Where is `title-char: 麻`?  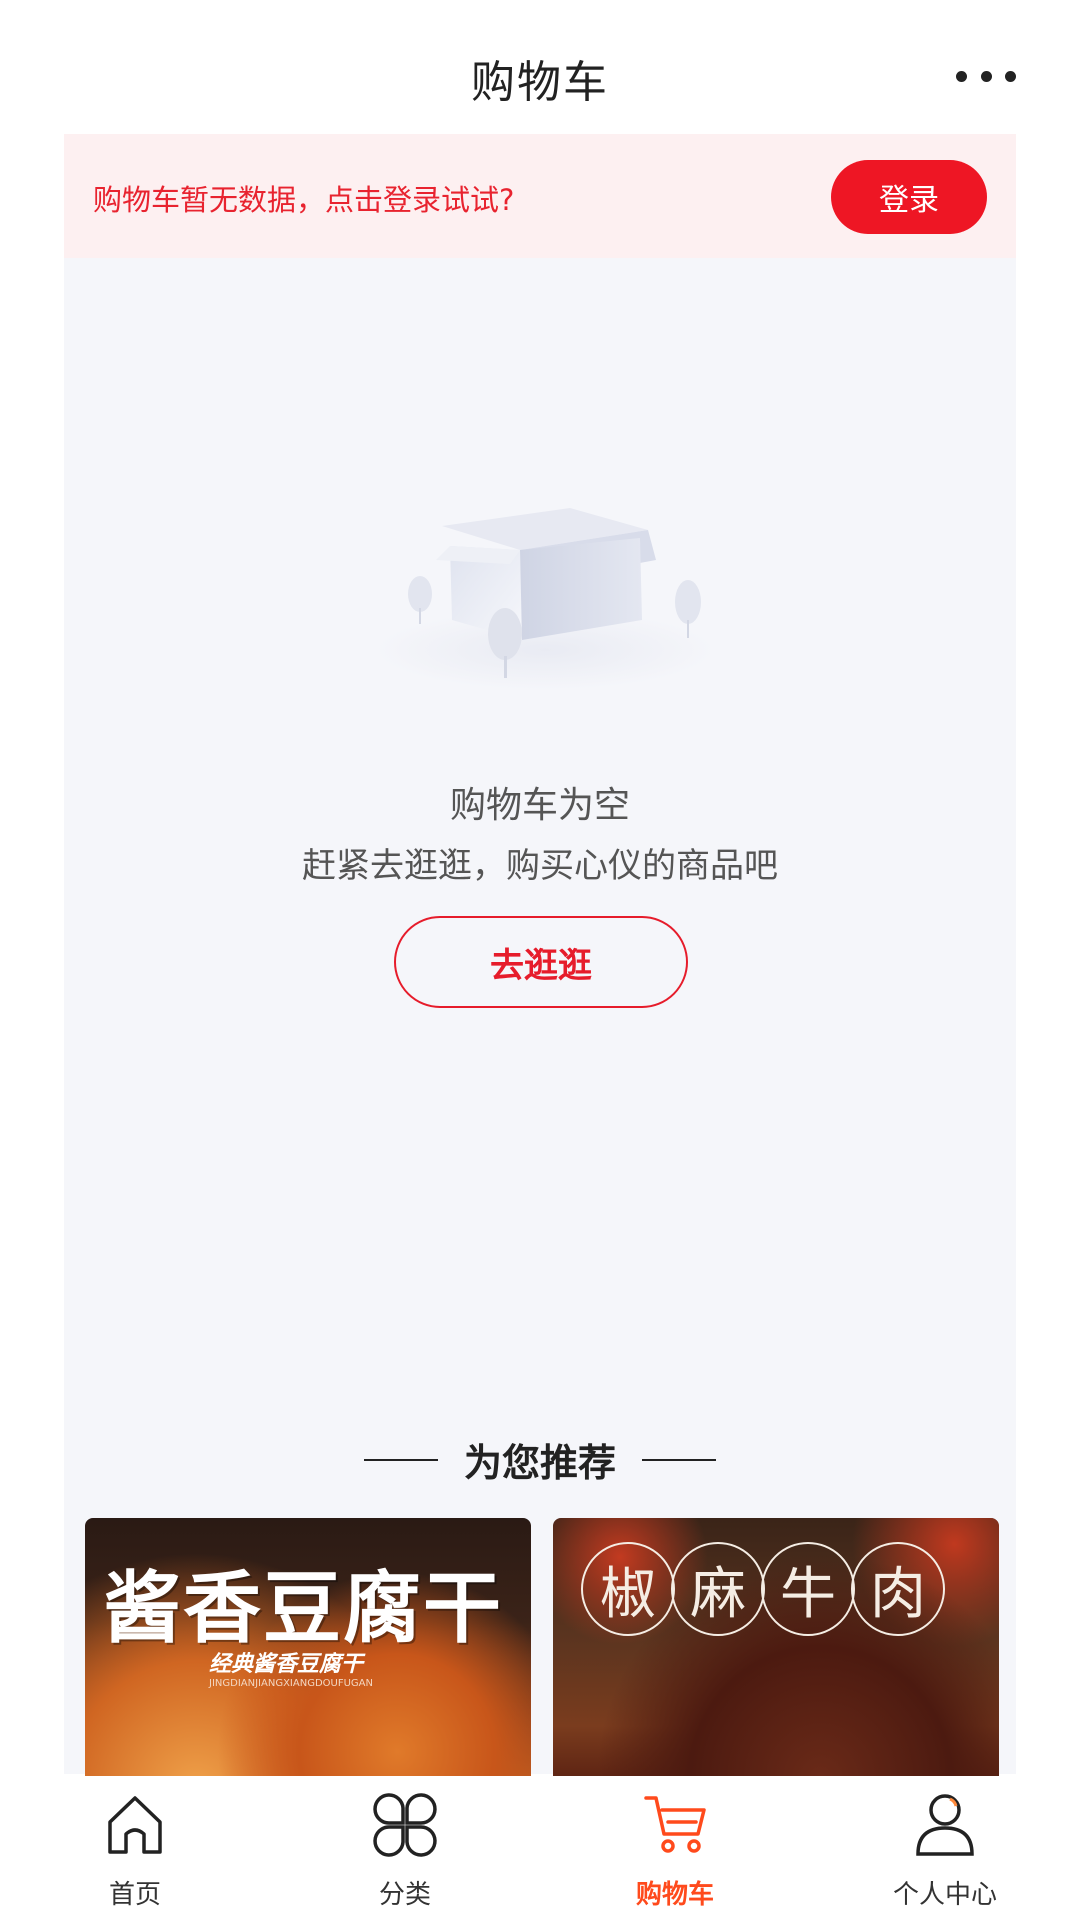
title-char: 麻 is located at coordinates (718, 1589).